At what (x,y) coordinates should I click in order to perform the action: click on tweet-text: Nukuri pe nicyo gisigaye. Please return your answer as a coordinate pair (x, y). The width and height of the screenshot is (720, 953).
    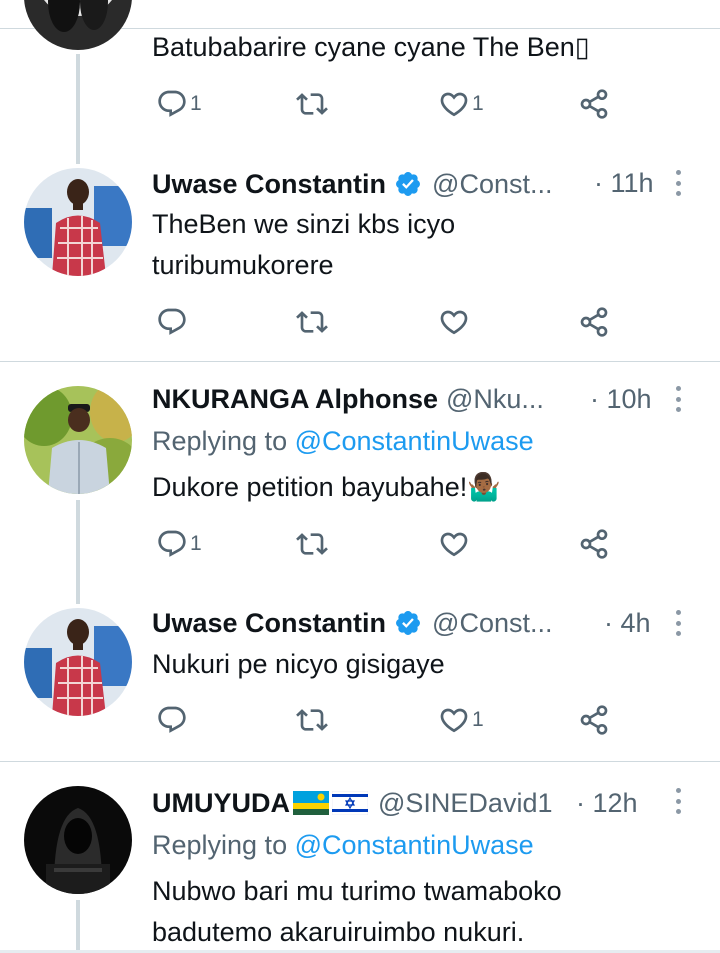
    Looking at the image, I should click on (298, 664).